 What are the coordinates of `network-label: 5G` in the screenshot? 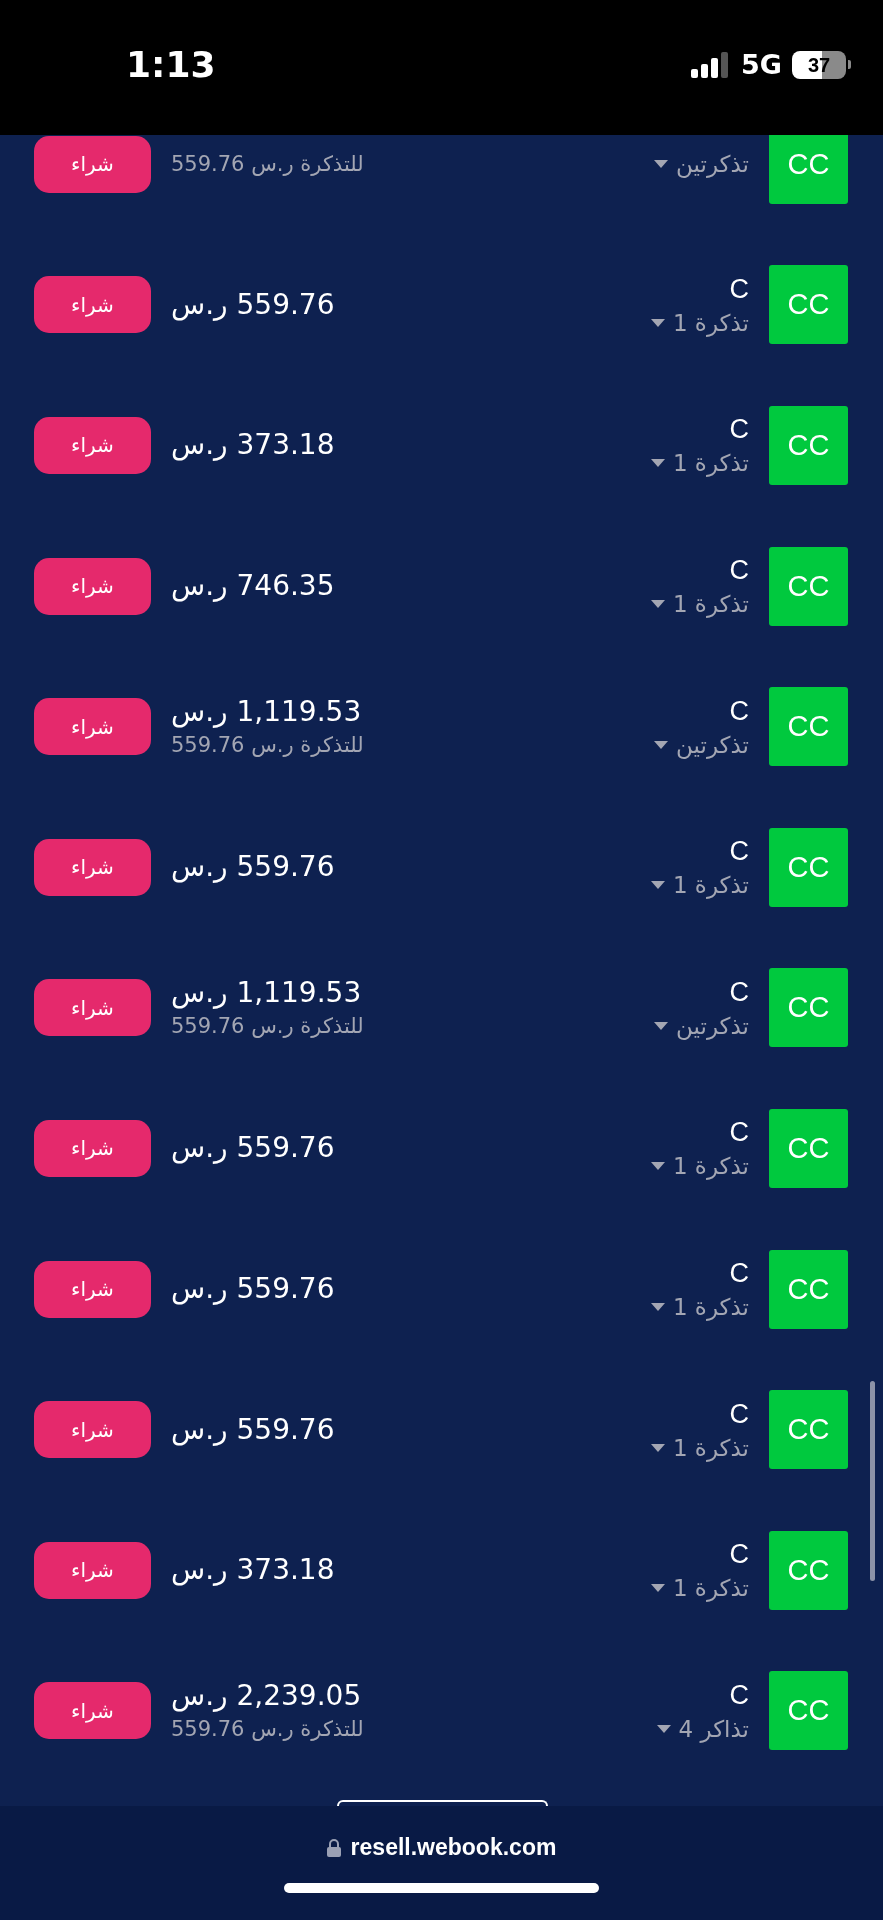 It's located at (761, 64).